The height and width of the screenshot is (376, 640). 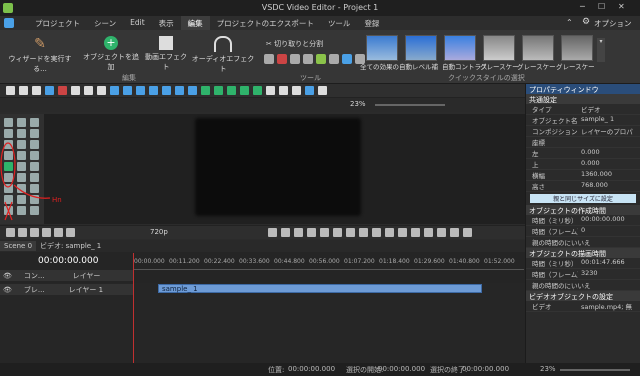 I want to click on add-object-button: + オブジェクトを追加, so click(x=111, y=53).